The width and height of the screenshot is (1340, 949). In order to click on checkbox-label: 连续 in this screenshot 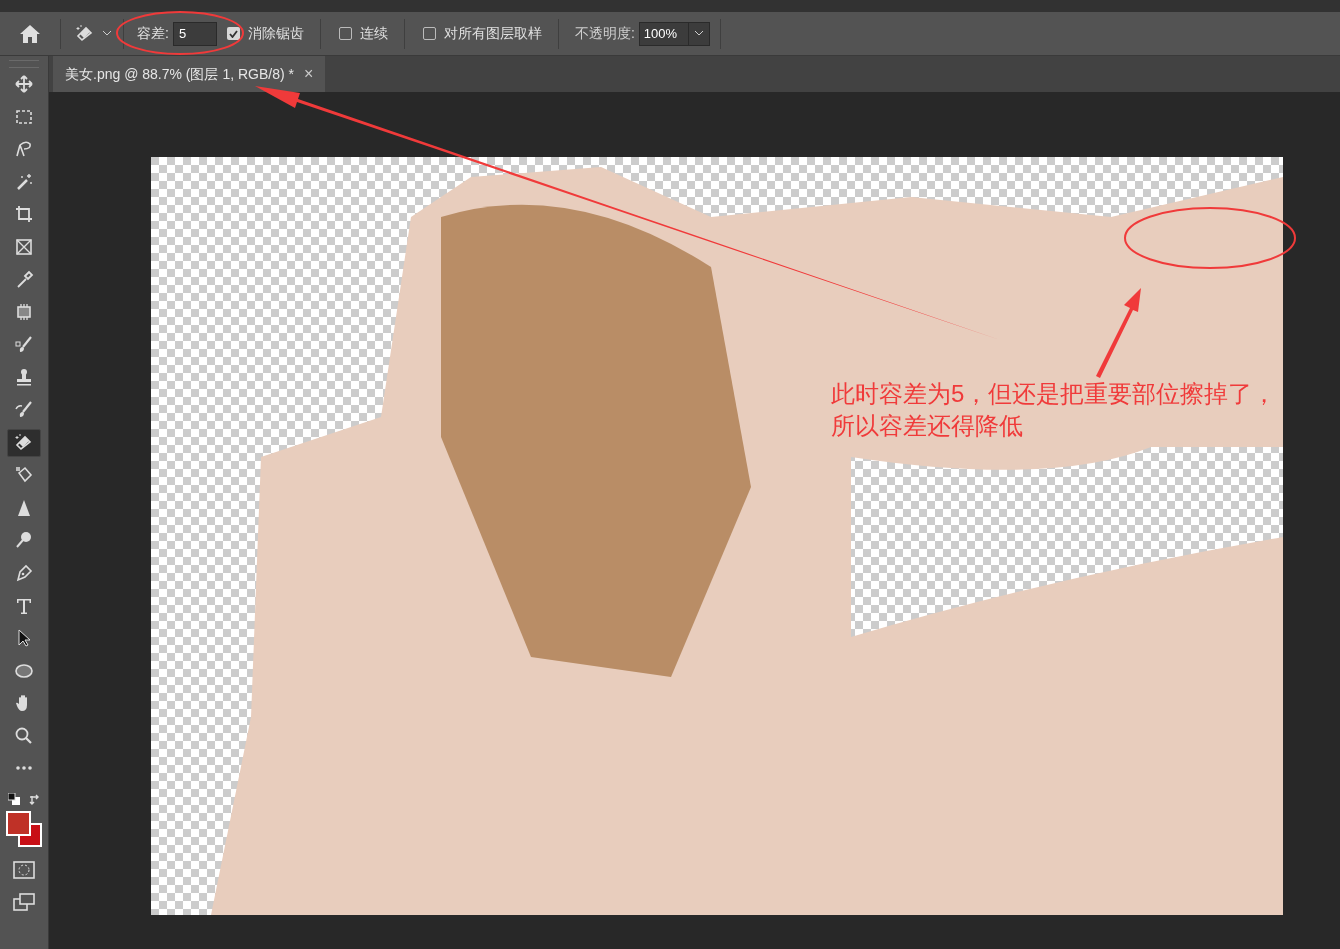, I will do `click(373, 33)`.